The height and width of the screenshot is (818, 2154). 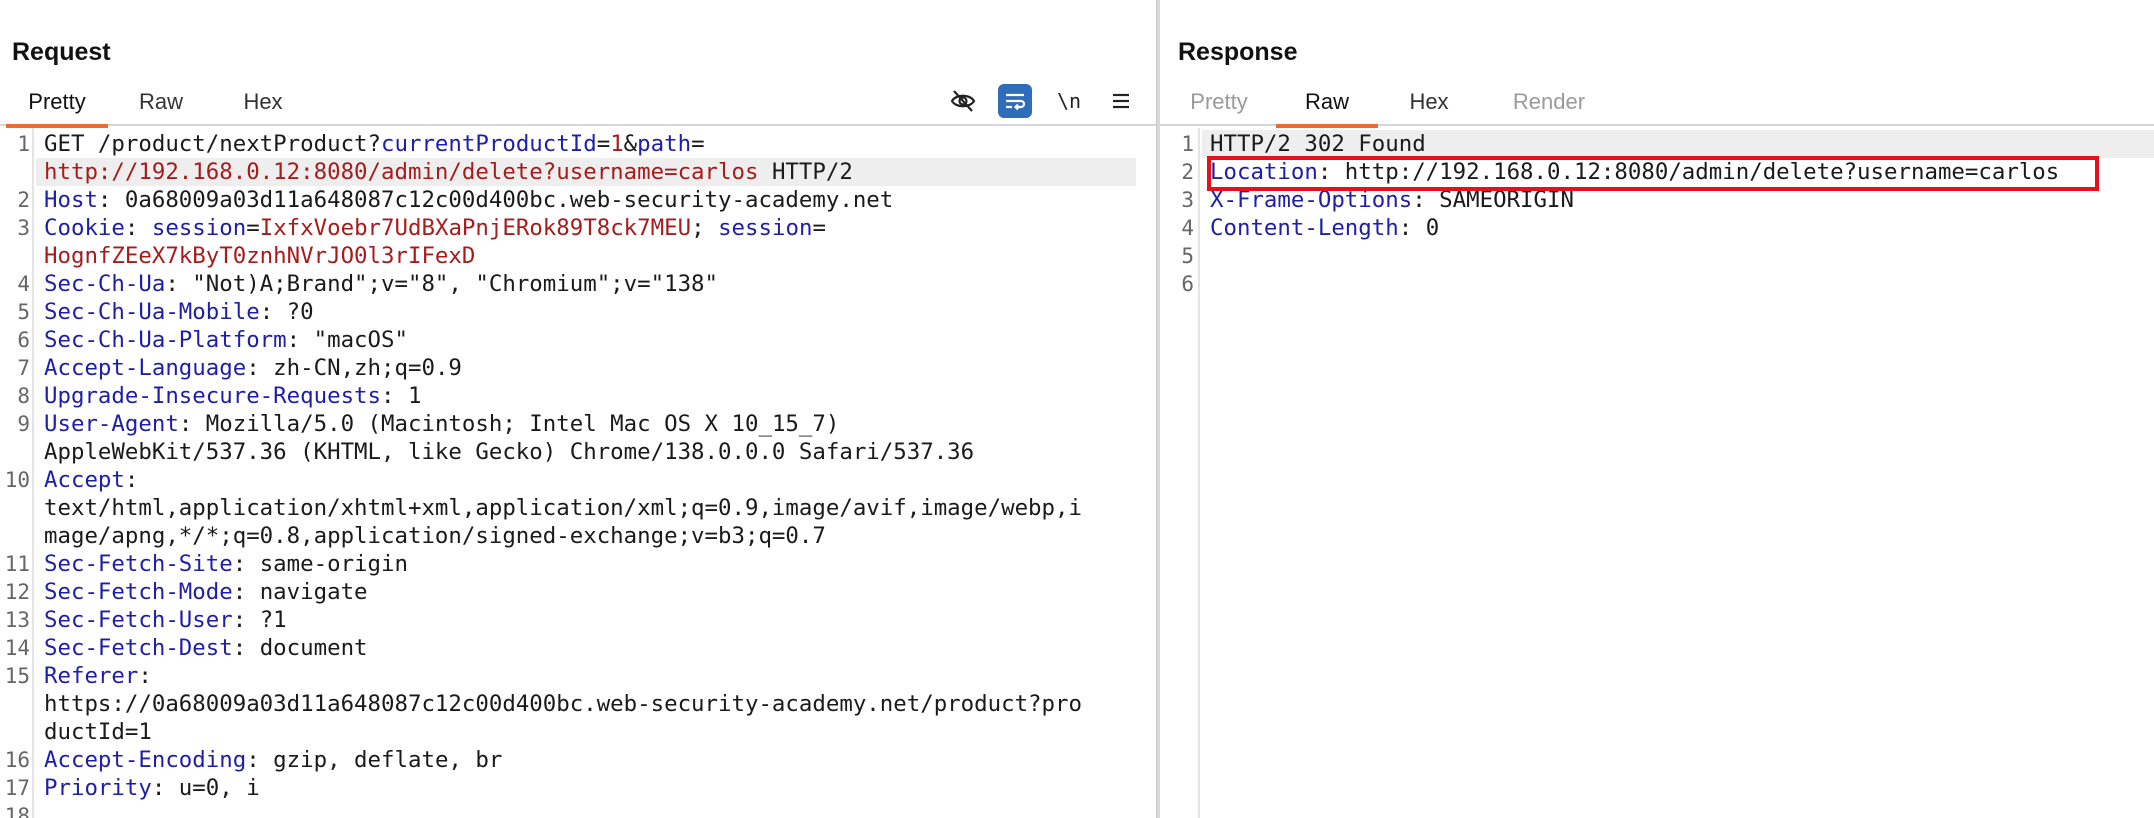 I want to click on code-row: Sec-Ch-Ua-Mobile: ?0, so click(x=179, y=312).